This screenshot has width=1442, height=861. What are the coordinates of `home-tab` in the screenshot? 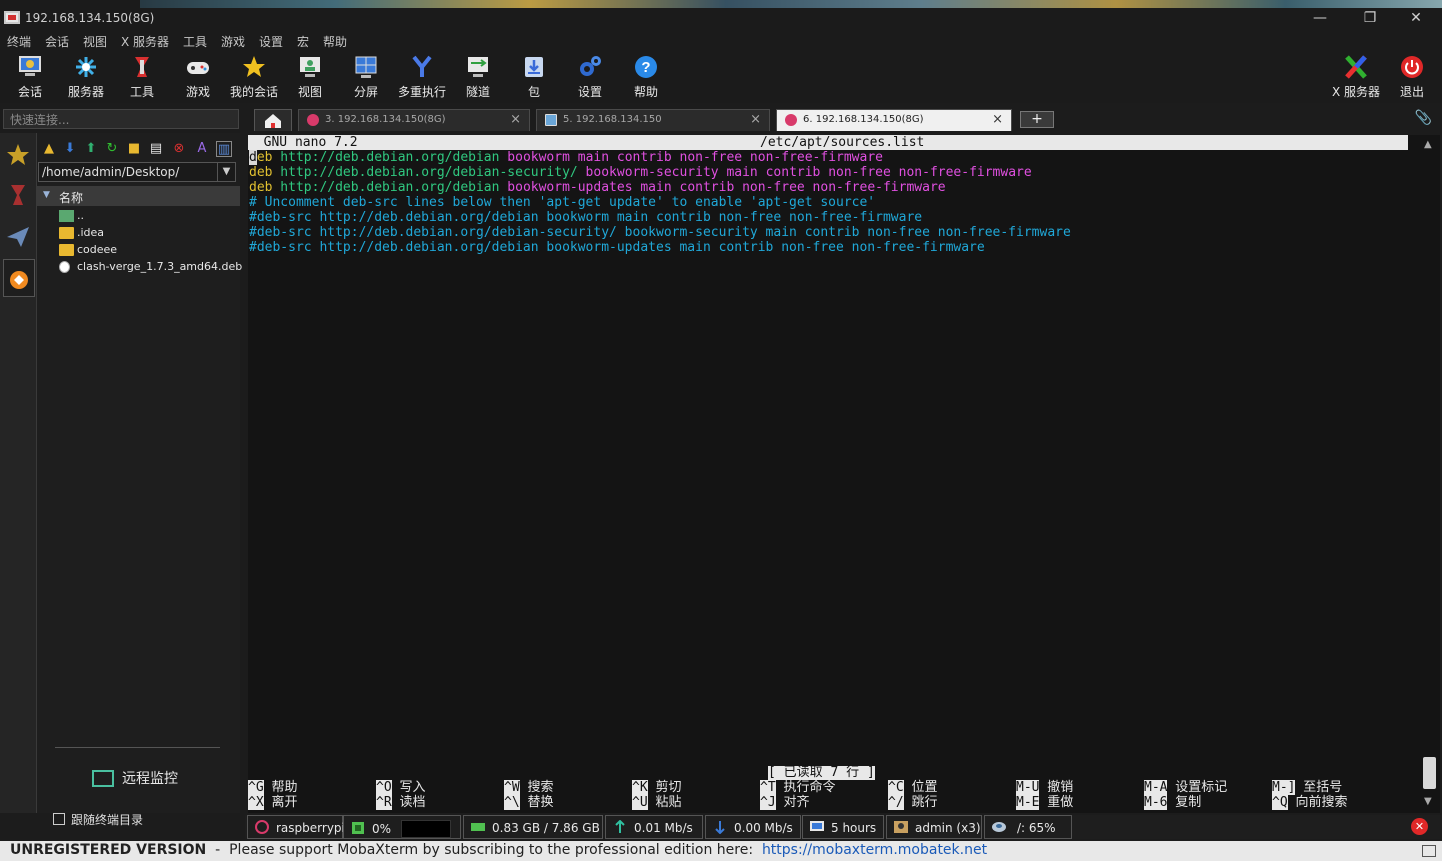 It's located at (273, 120).